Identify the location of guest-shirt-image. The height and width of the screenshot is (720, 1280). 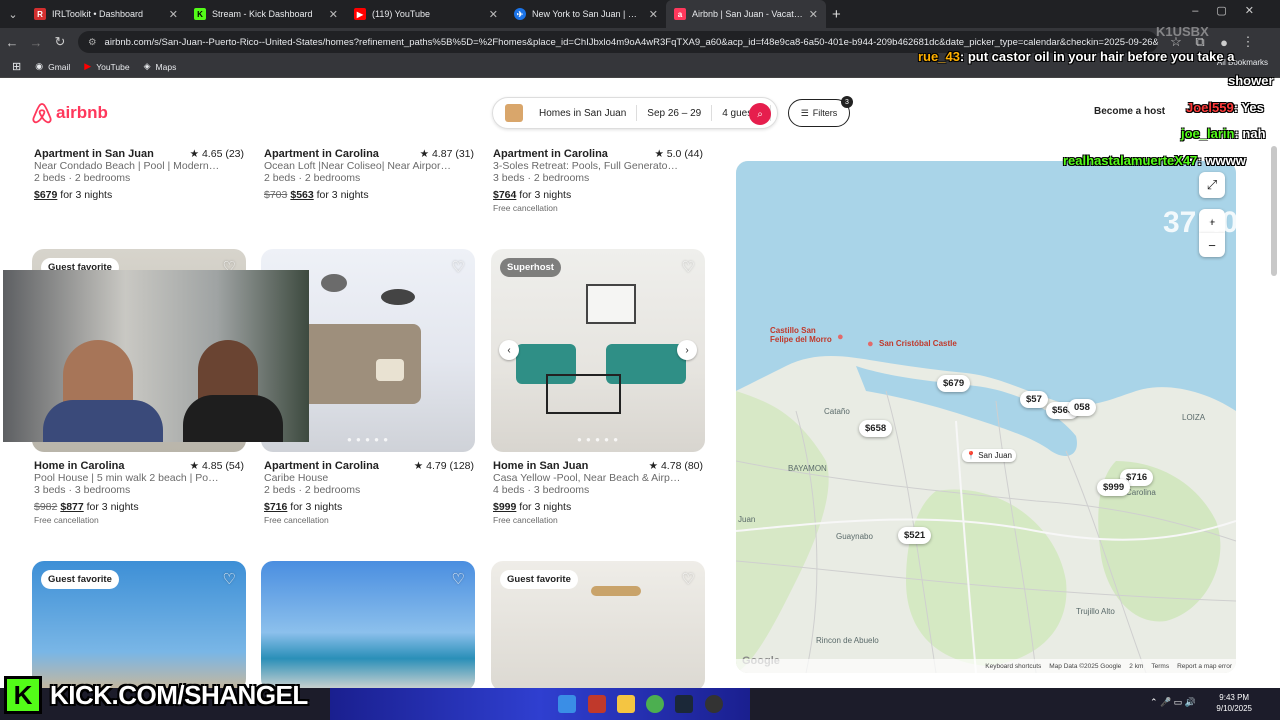
(233, 418).